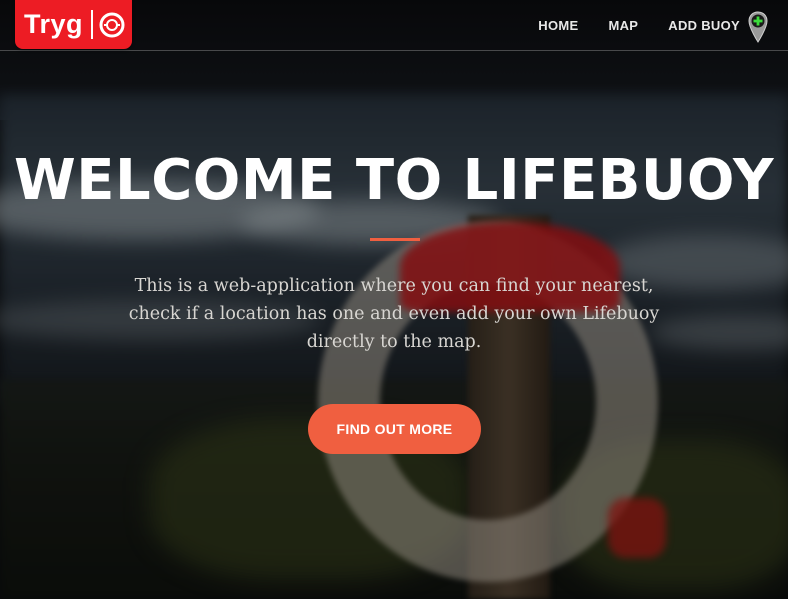  I want to click on hero-divider, so click(395, 239).